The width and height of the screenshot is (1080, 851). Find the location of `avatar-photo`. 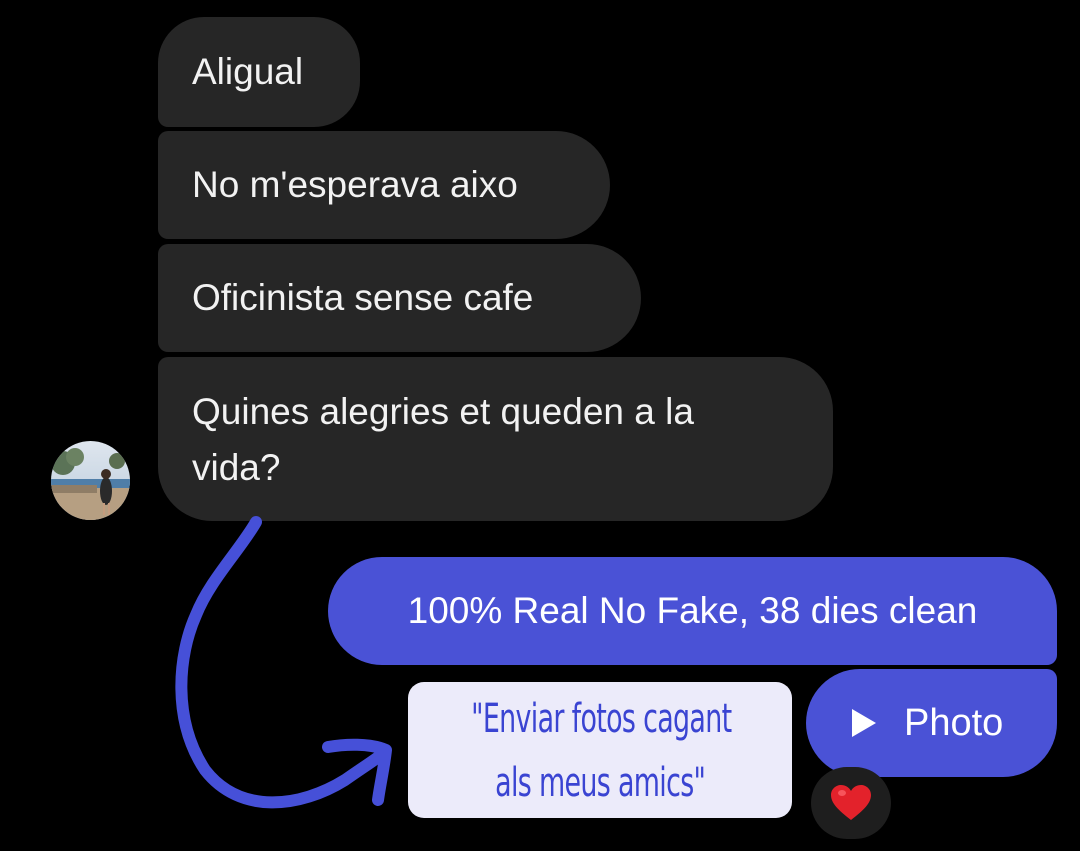

avatar-photo is located at coordinates (90, 480).